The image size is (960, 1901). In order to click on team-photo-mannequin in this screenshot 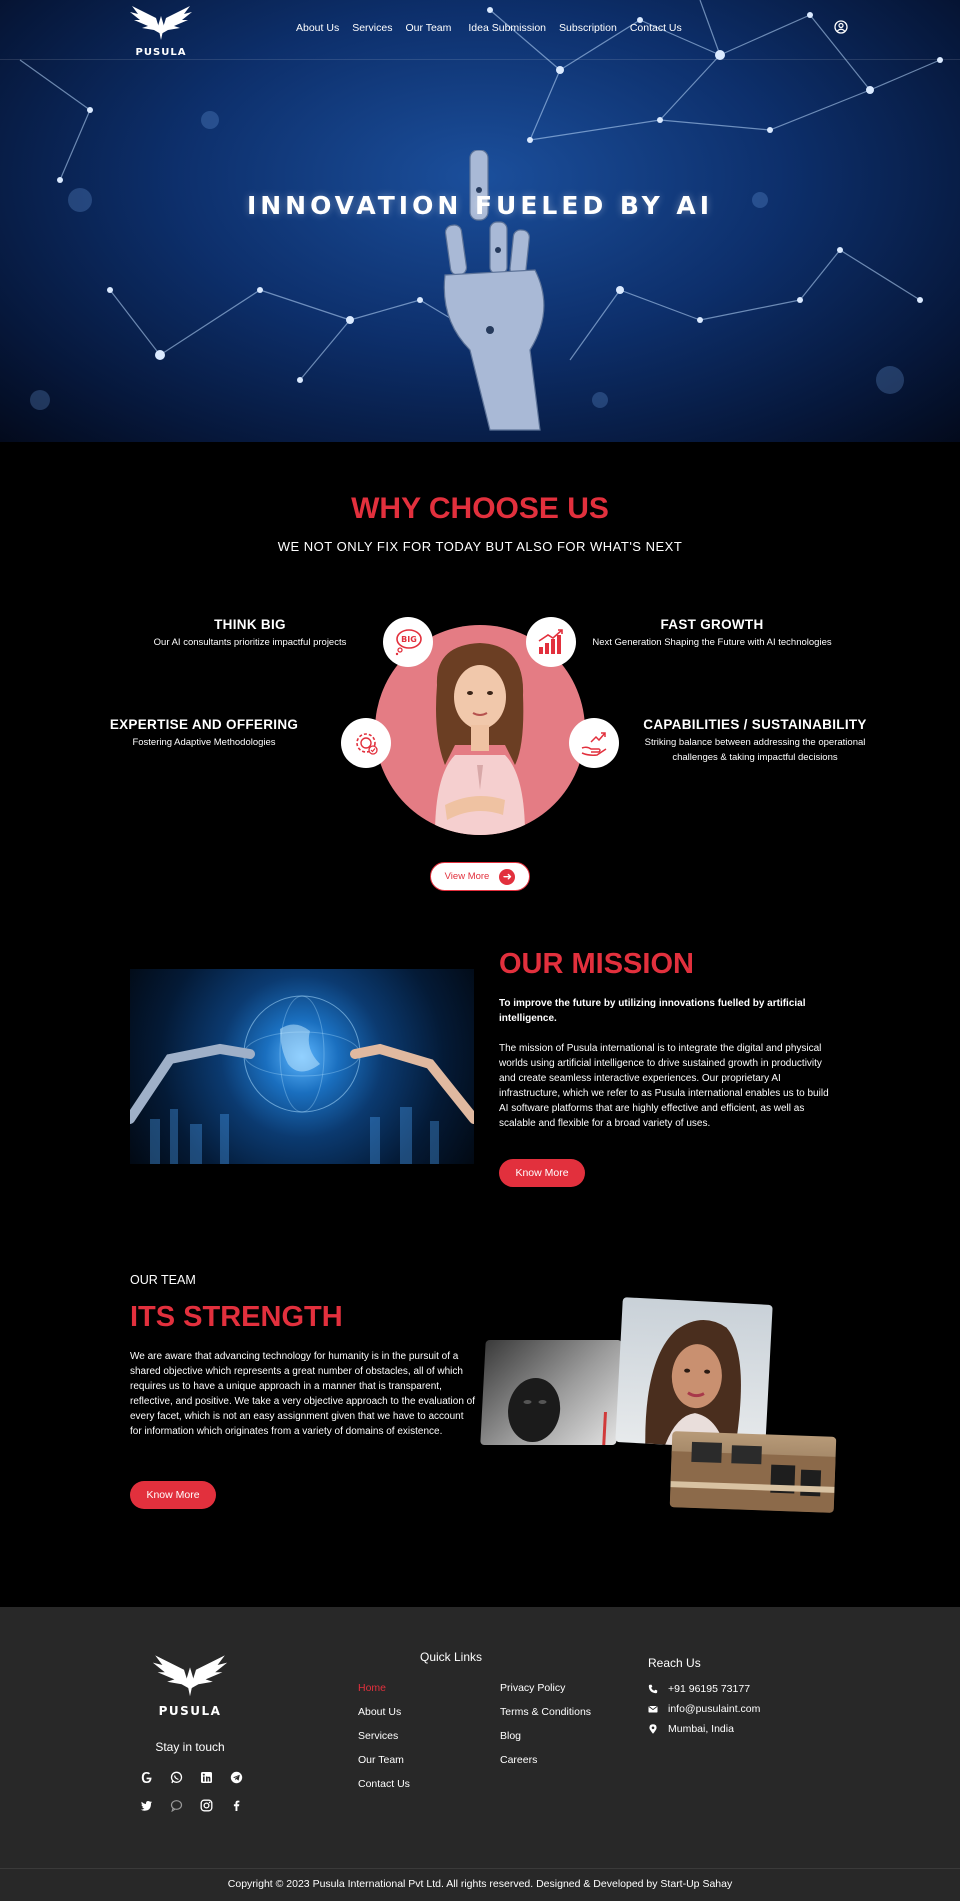, I will do `click(551, 1392)`.